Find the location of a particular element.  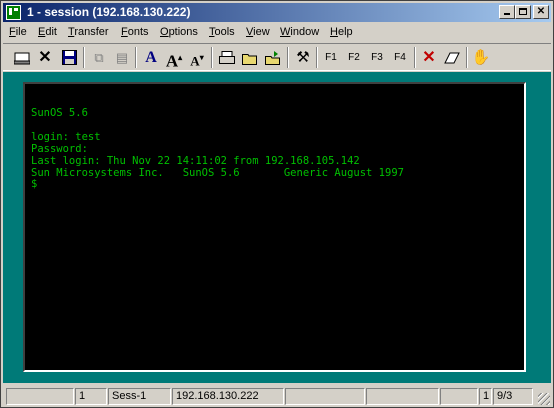

maximize-button is located at coordinates (523, 12).